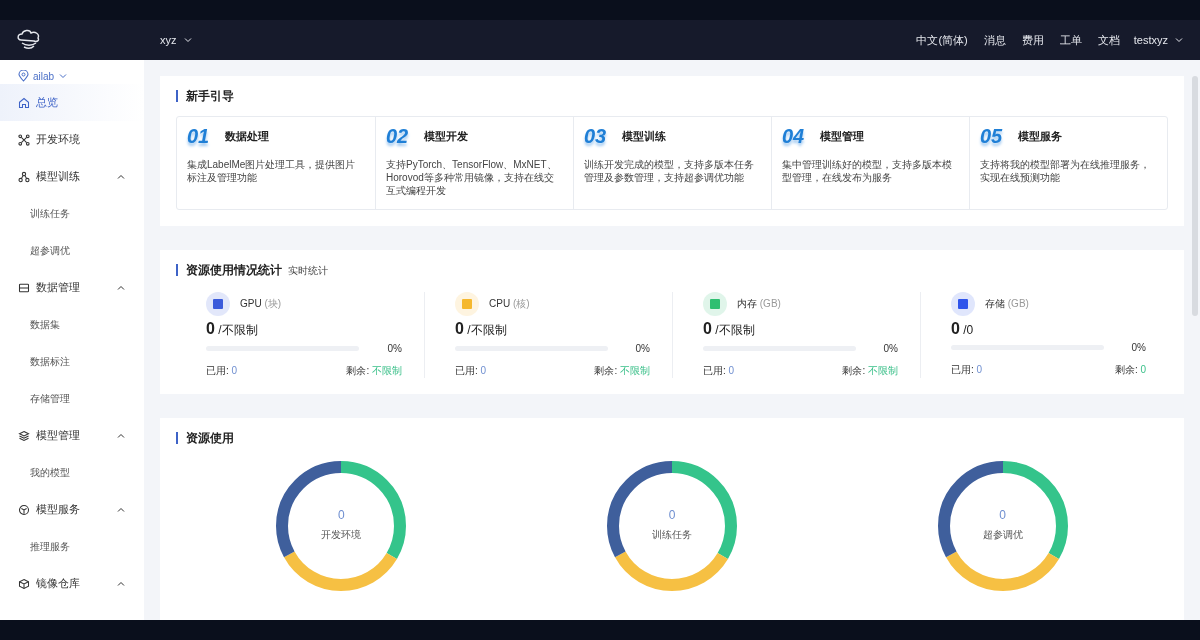  Describe the element at coordinates (1032, 40) in the screenshot. I see `header-link: 费用` at that location.